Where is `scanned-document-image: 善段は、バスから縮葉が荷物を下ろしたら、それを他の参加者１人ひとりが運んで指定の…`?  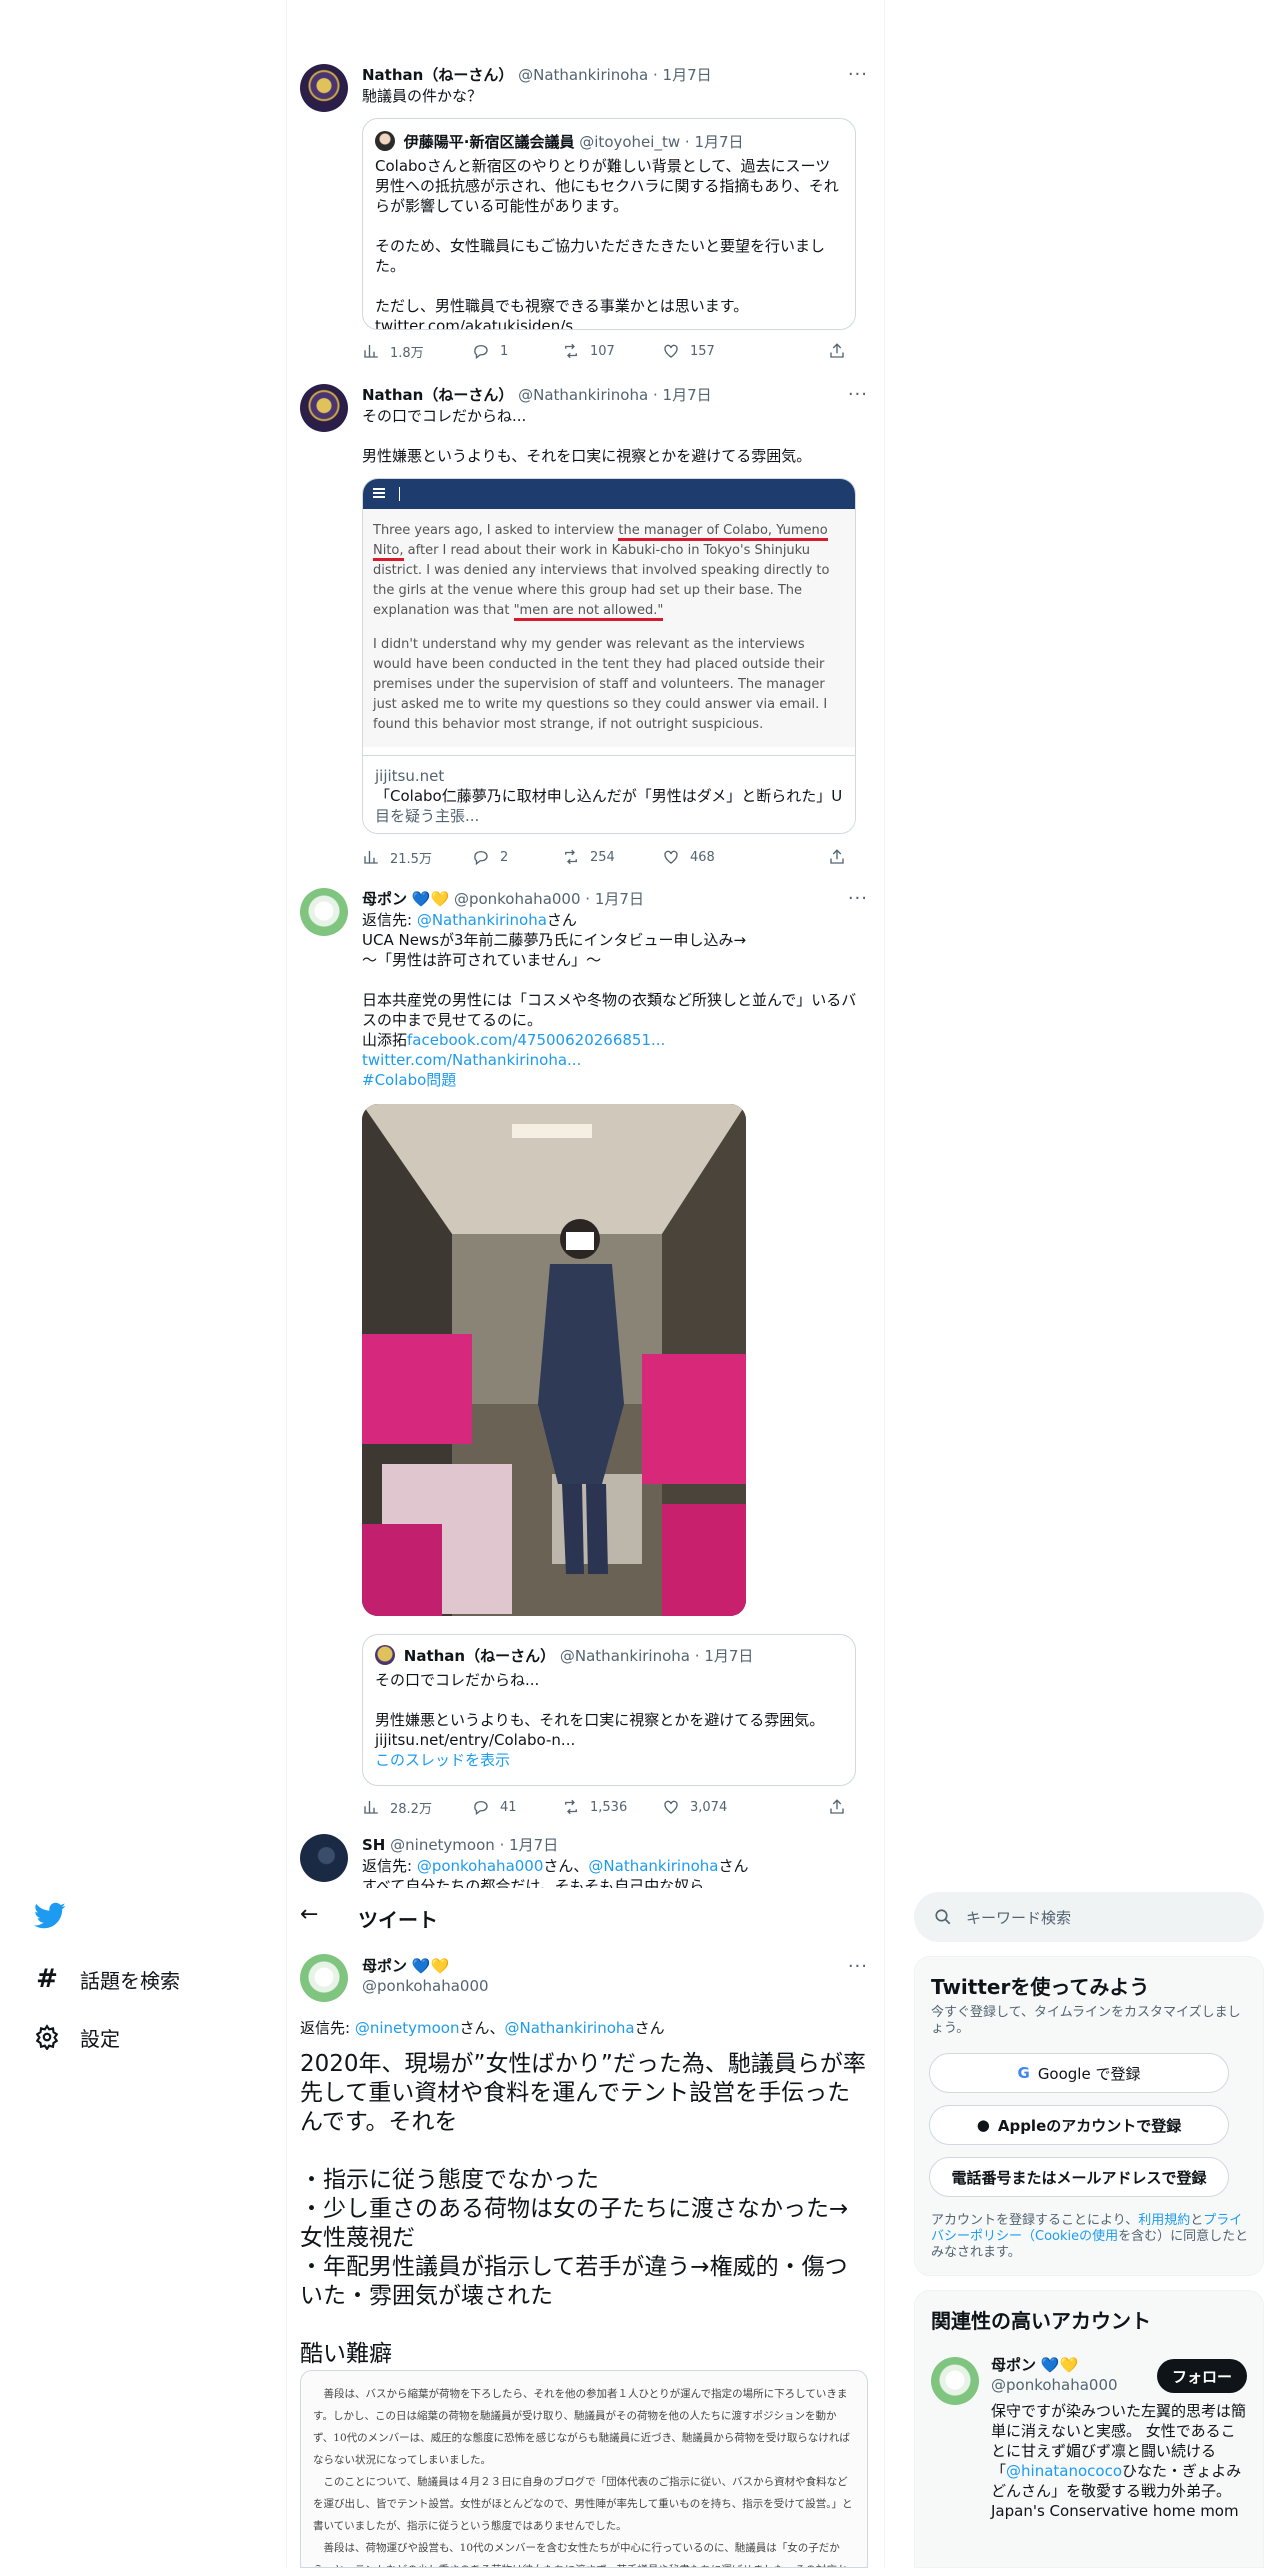
scanned-document-image: 善段は、バスから縮葉が荷物を下ろしたら、それを他の参加者１人ひとりが運んで指定の… is located at coordinates (584, 2469).